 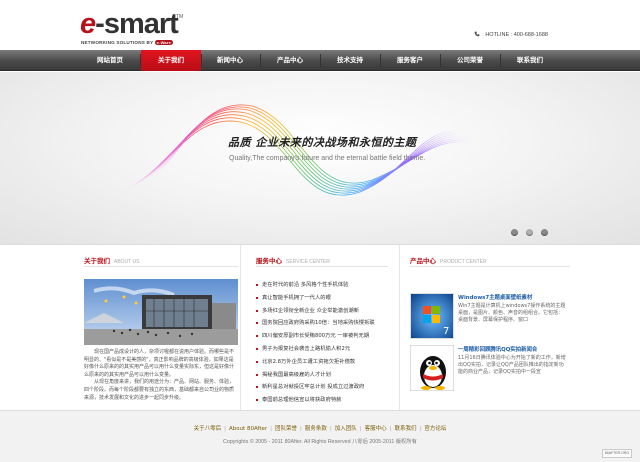 What do you see at coordinates (111, 260) in the screenshot?
I see `about-header: 关于我们 ABOUT US` at bounding box center [111, 260].